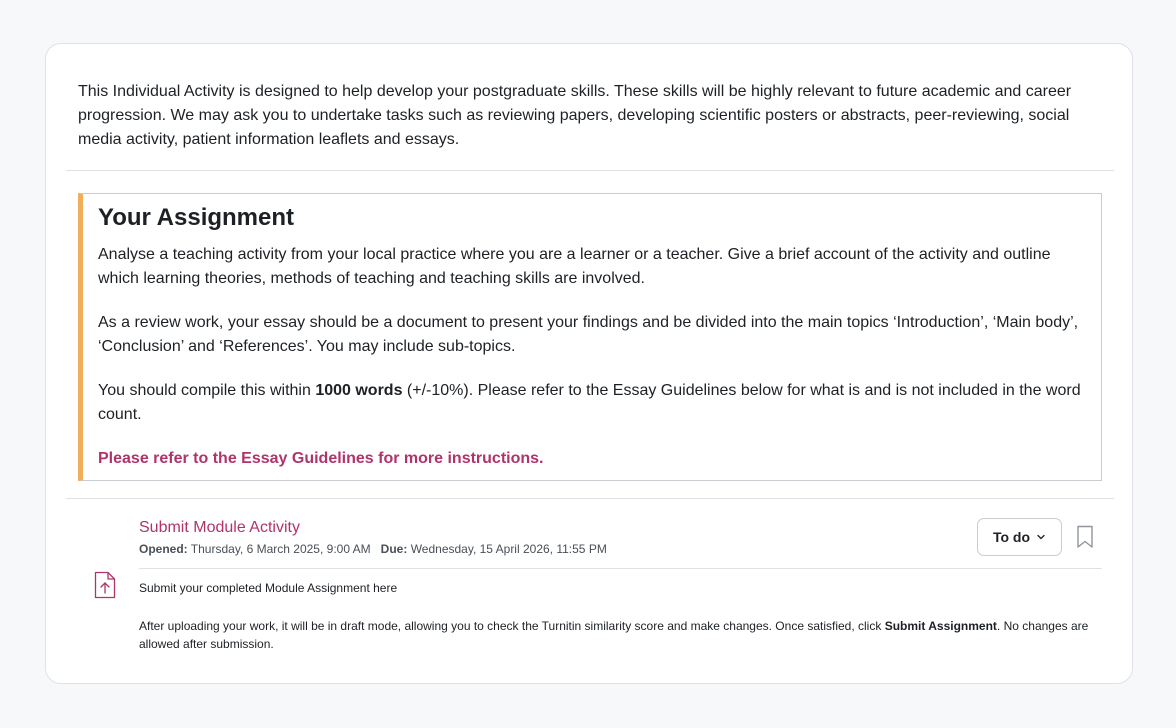  What do you see at coordinates (207, 390) in the screenshot?
I see `word-limit-prefix: You should compile this within` at bounding box center [207, 390].